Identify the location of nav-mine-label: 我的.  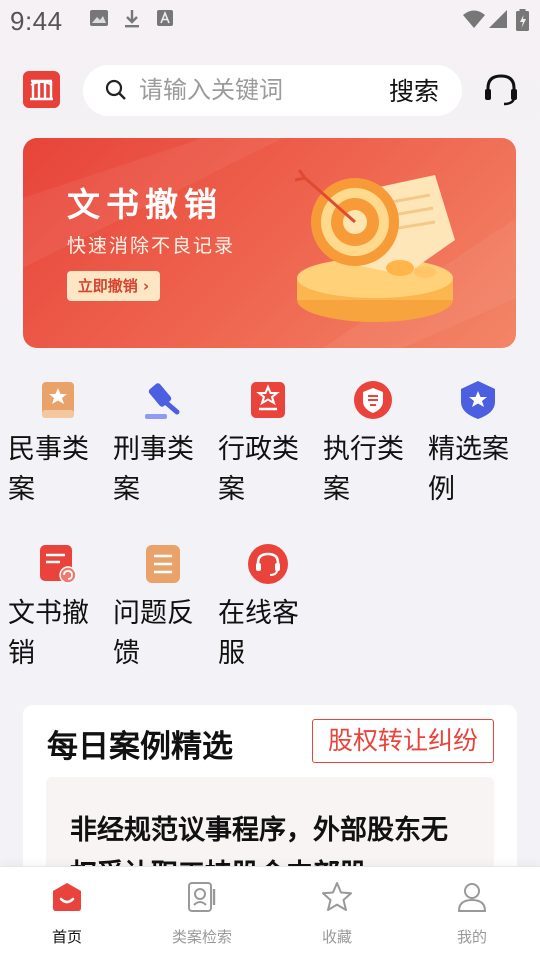
(471, 937).